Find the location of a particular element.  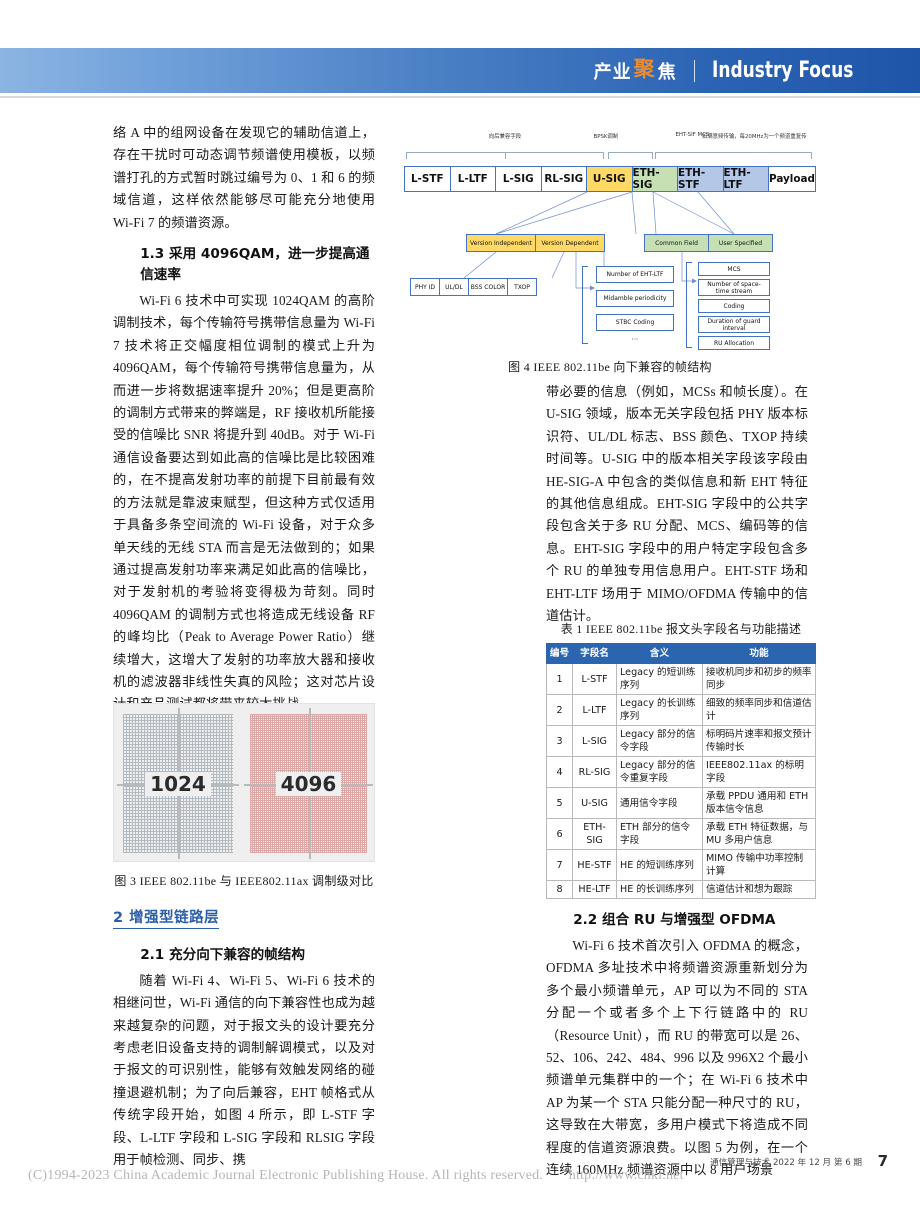

brace-eht-sif-mcs is located at coordinates (630, 155).